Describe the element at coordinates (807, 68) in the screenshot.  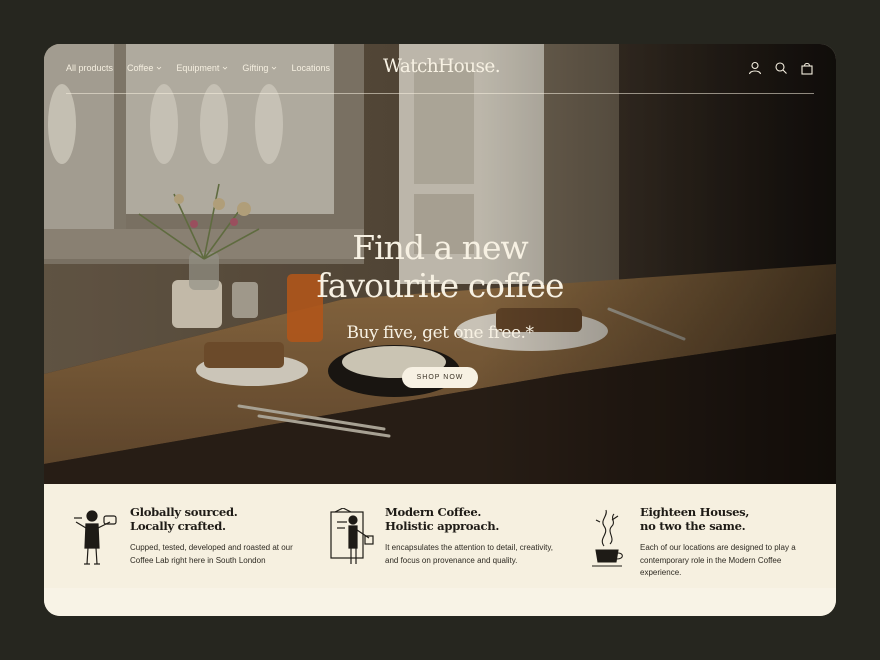
I see `bag-icon` at that location.